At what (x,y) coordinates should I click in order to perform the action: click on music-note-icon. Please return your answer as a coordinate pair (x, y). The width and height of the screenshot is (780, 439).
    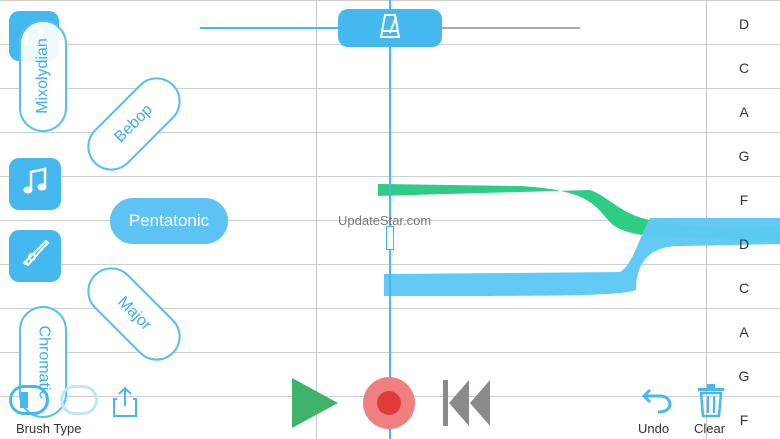
    Looking at the image, I should click on (35, 184).